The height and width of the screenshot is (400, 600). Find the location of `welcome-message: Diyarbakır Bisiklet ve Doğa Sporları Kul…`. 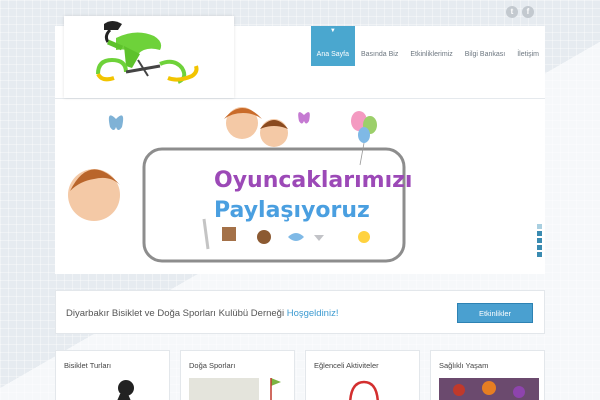

welcome-message: Diyarbakır Bisiklet ve Doğa Sporları Kul… is located at coordinates (176, 313).